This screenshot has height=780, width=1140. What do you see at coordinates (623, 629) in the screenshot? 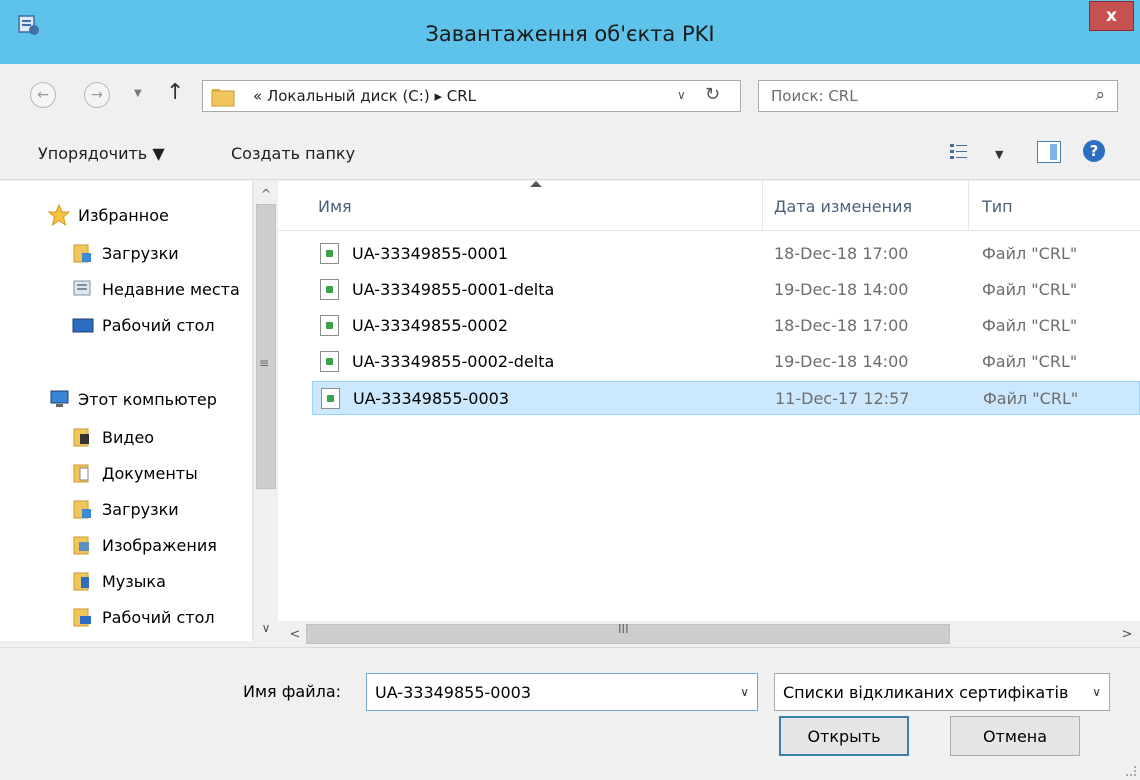
I see `horizontal-grip-icon: III` at bounding box center [623, 629].